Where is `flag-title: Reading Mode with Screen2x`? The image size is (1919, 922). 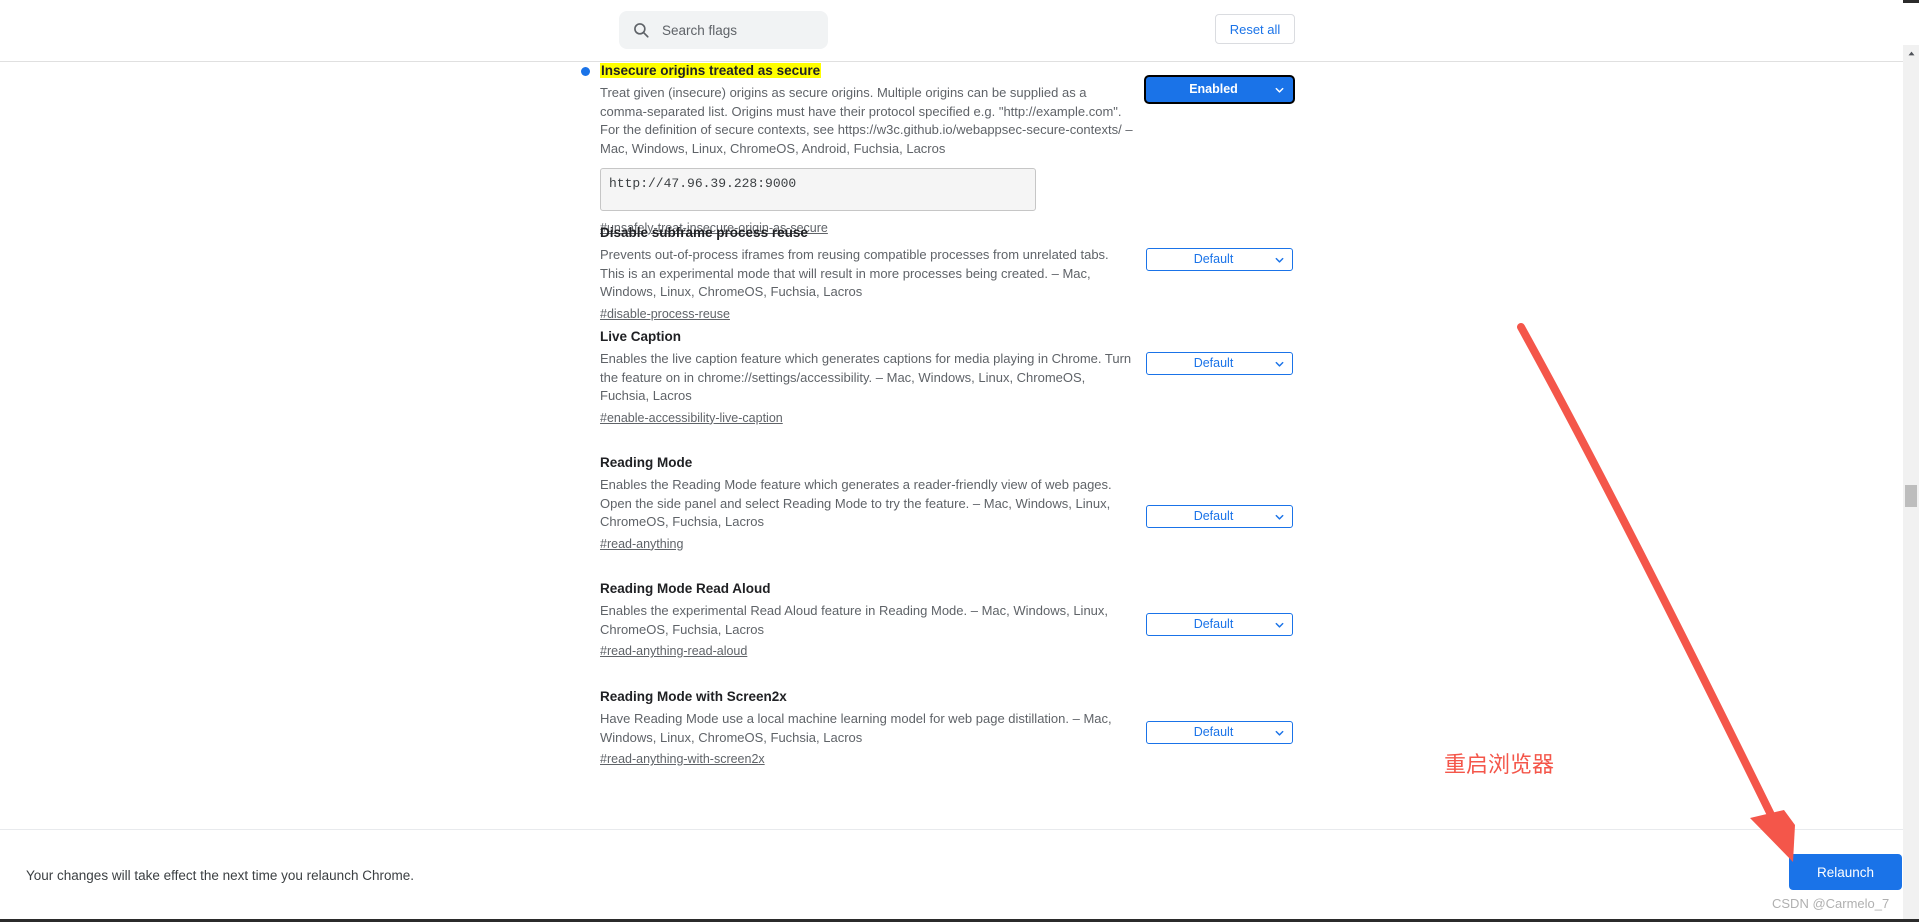 flag-title: Reading Mode with Screen2x is located at coordinates (693, 696).